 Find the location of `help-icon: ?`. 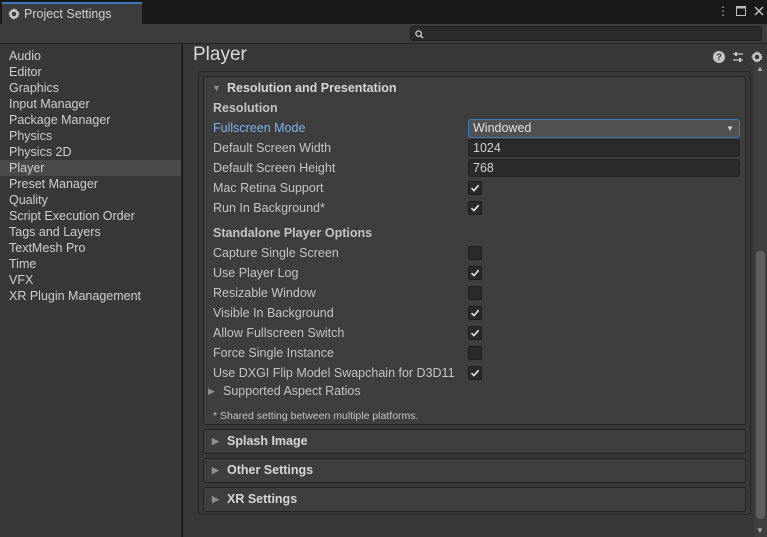

help-icon: ? is located at coordinates (719, 57).